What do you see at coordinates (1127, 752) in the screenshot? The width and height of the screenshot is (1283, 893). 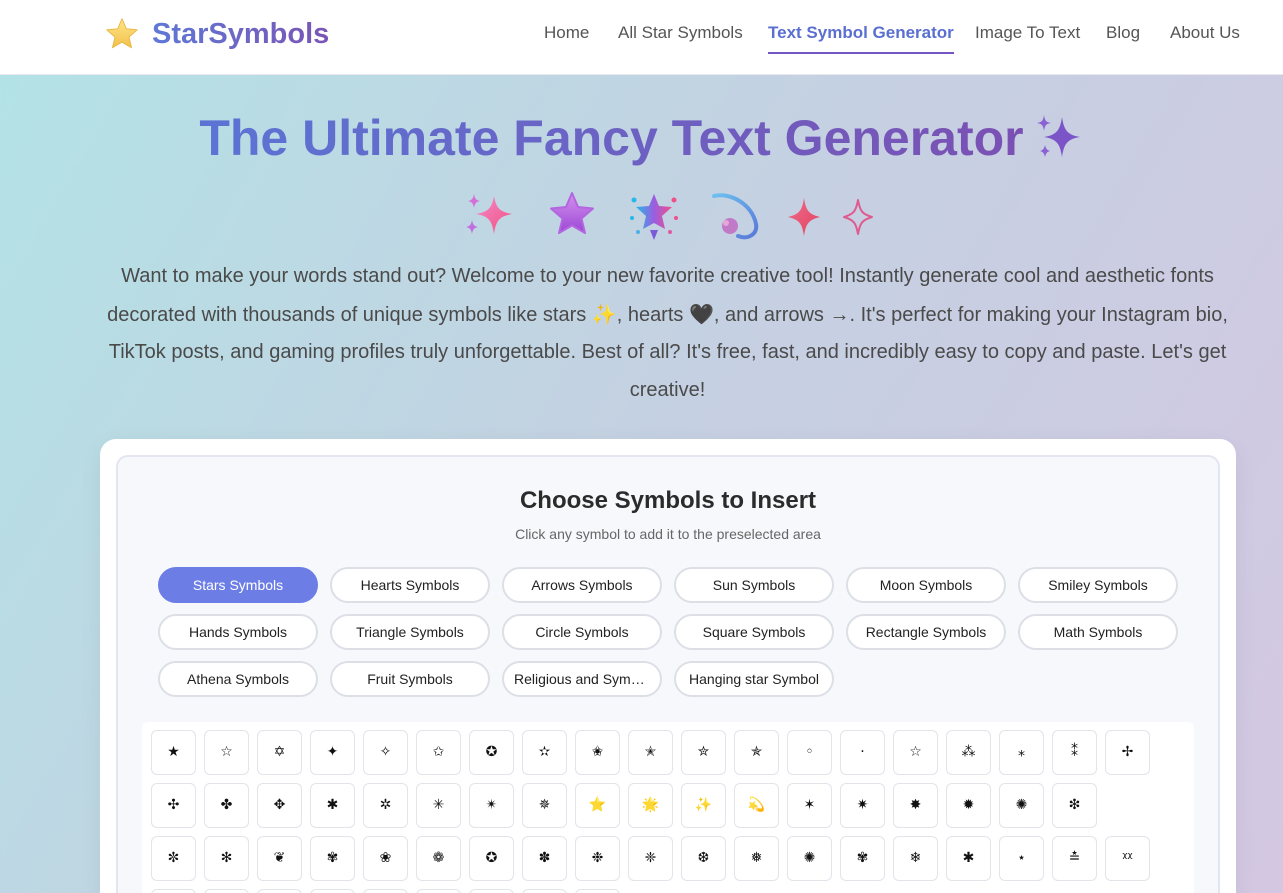 I see `symbol-button: ✢` at bounding box center [1127, 752].